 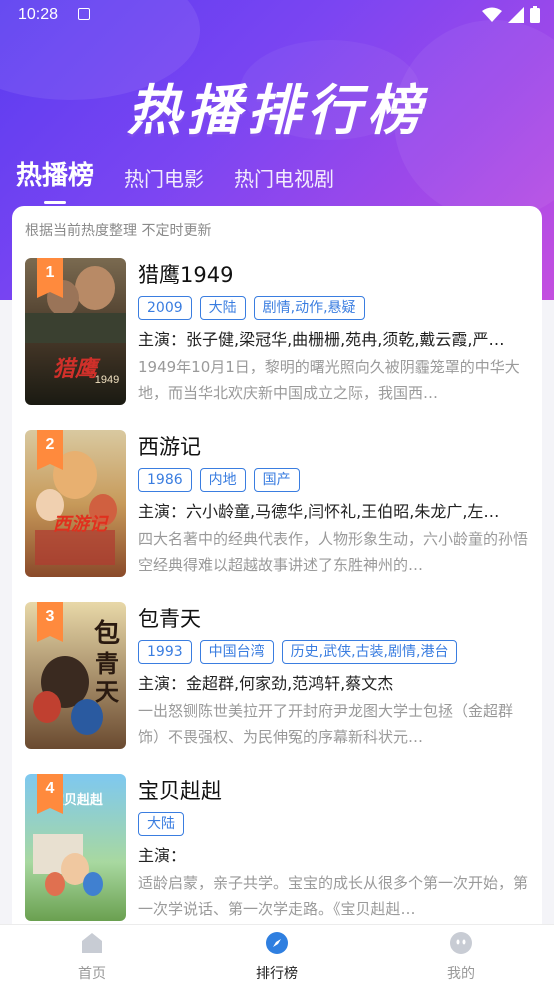 I want to click on tag-year: 1986, so click(x=165, y=480).